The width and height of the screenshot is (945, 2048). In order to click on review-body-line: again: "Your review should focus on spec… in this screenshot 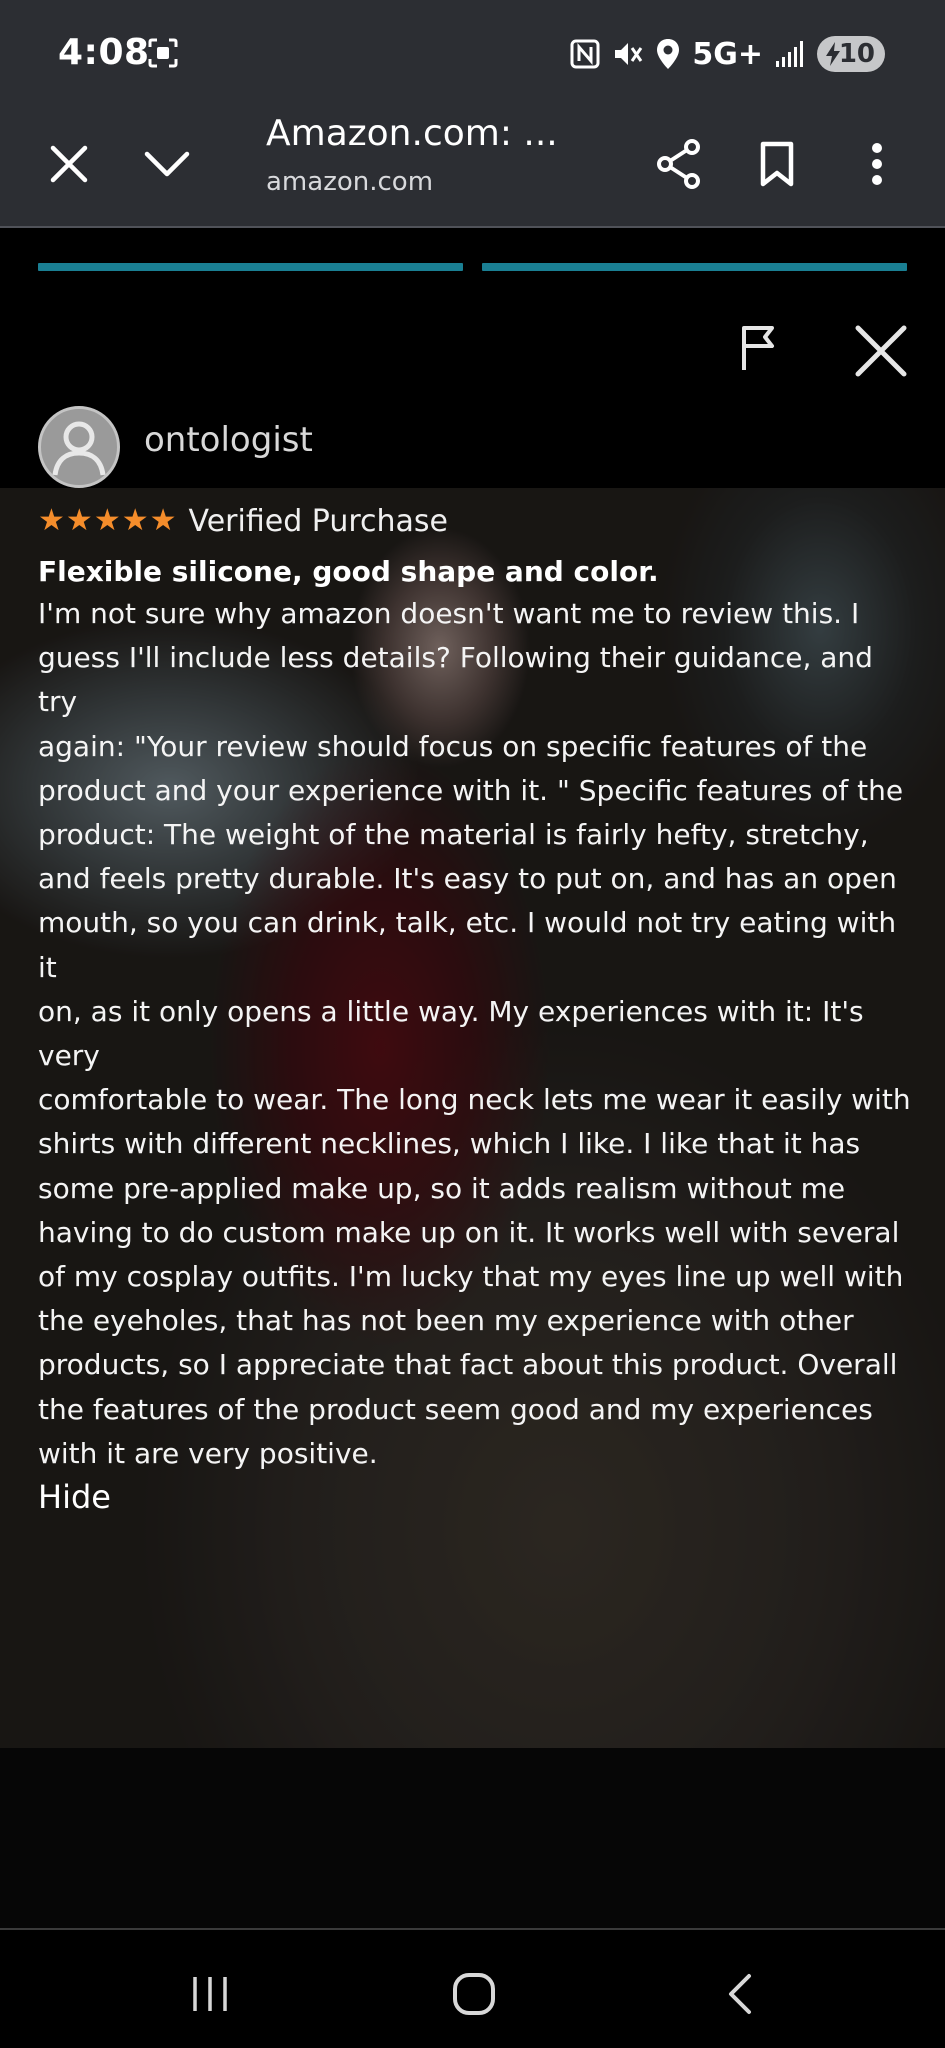, I will do `click(453, 746)`.